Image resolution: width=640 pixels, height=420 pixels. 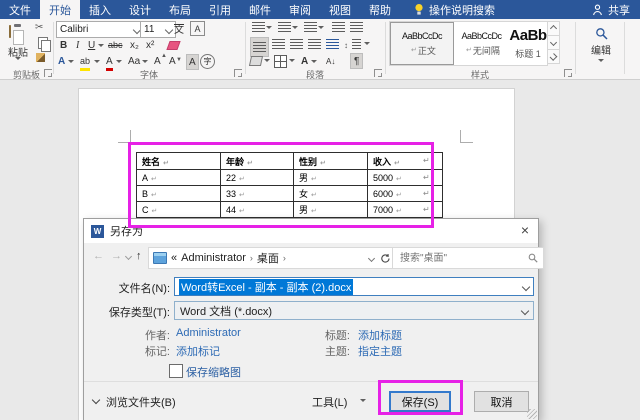 What do you see at coordinates (380, 335) in the screenshot?
I see `title-value: 添加标题` at bounding box center [380, 335].